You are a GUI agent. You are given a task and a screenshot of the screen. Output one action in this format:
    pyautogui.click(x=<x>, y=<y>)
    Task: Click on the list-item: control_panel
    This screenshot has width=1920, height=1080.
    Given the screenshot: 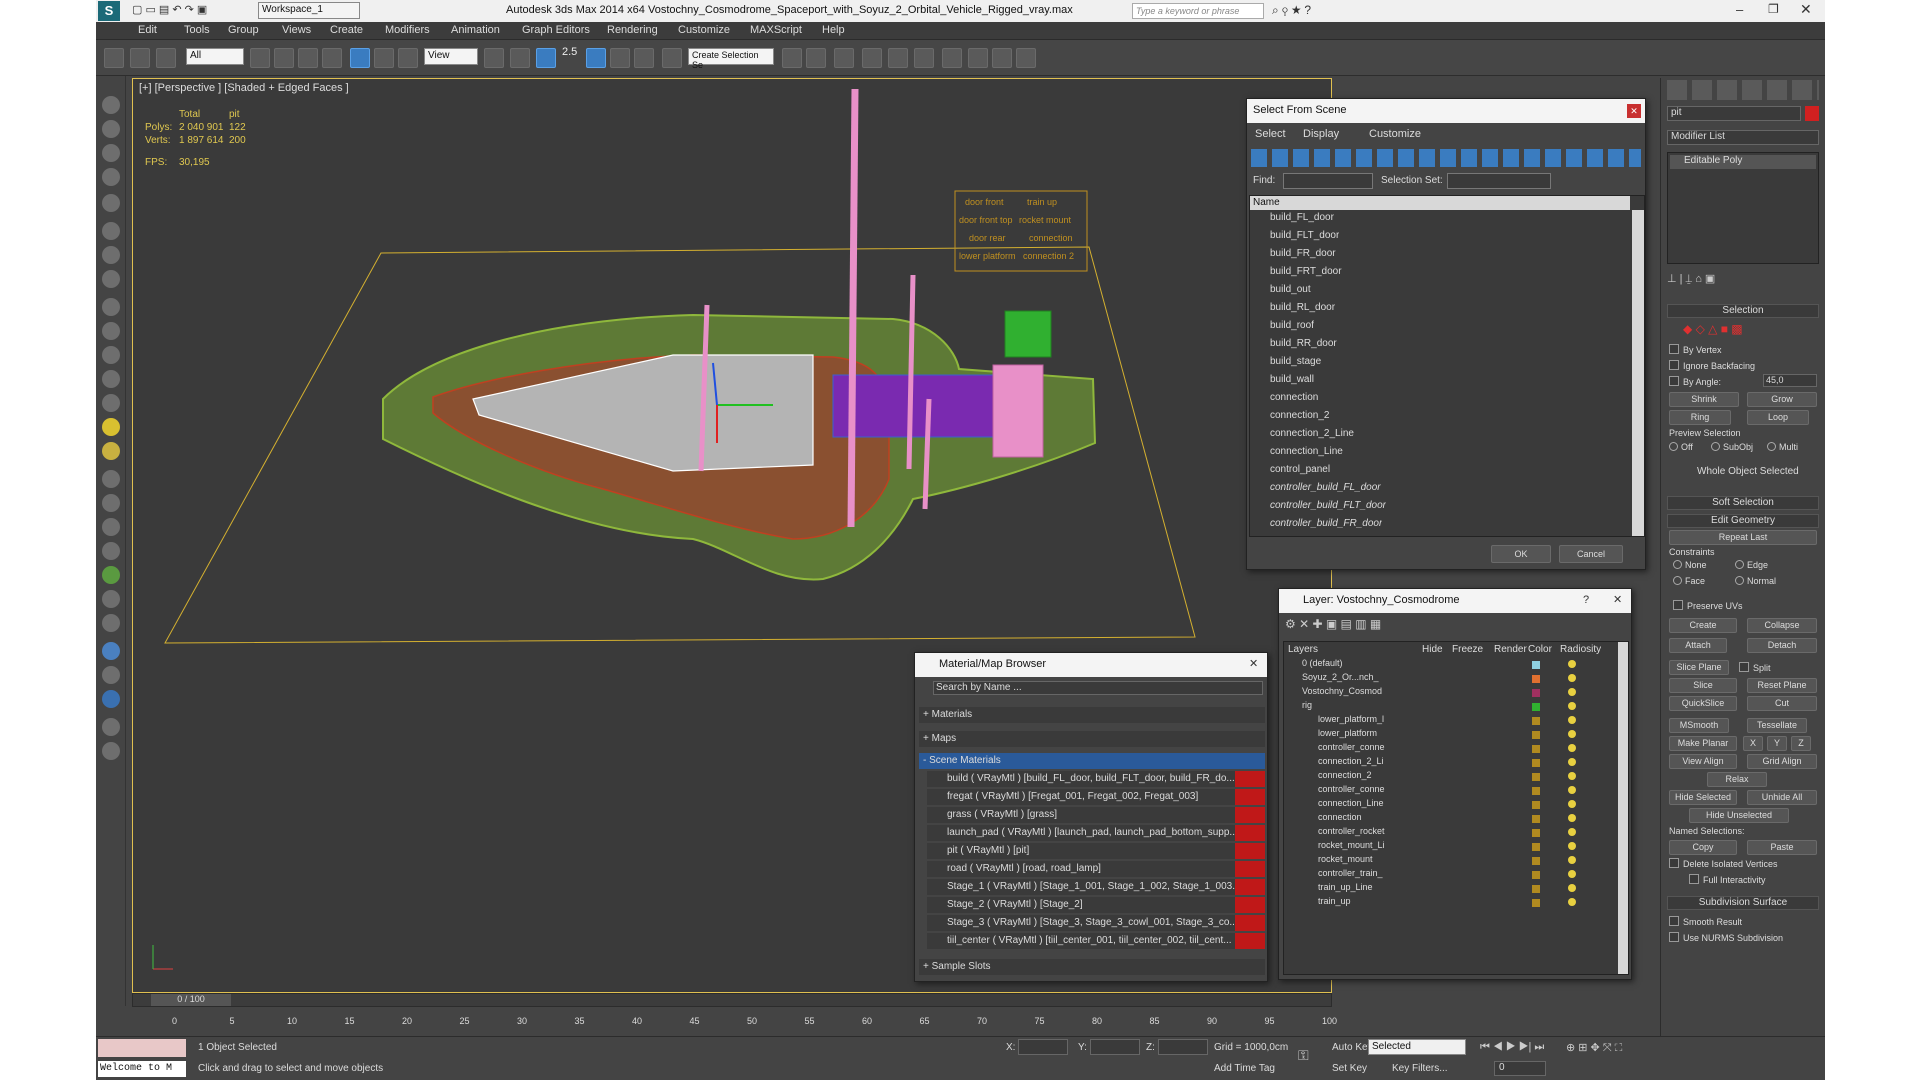 What is the action you would take?
    pyautogui.click(x=1291, y=473)
    